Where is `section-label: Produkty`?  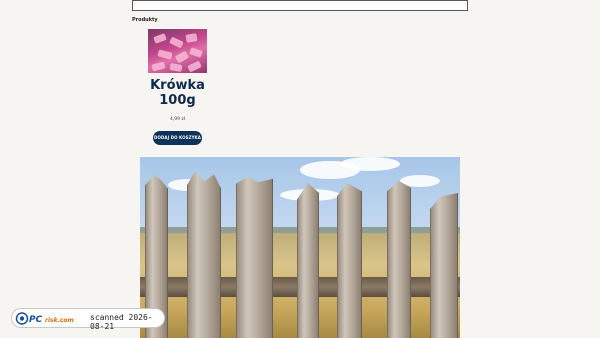 section-label: Produkty is located at coordinates (145, 20).